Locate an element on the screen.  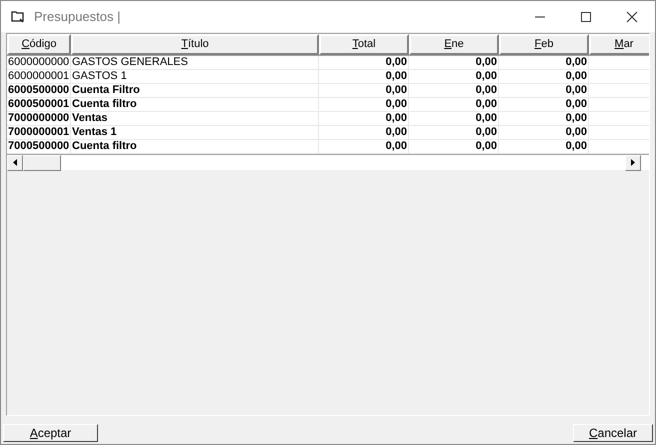
table-cell: 7000000001 is located at coordinates (39, 132).